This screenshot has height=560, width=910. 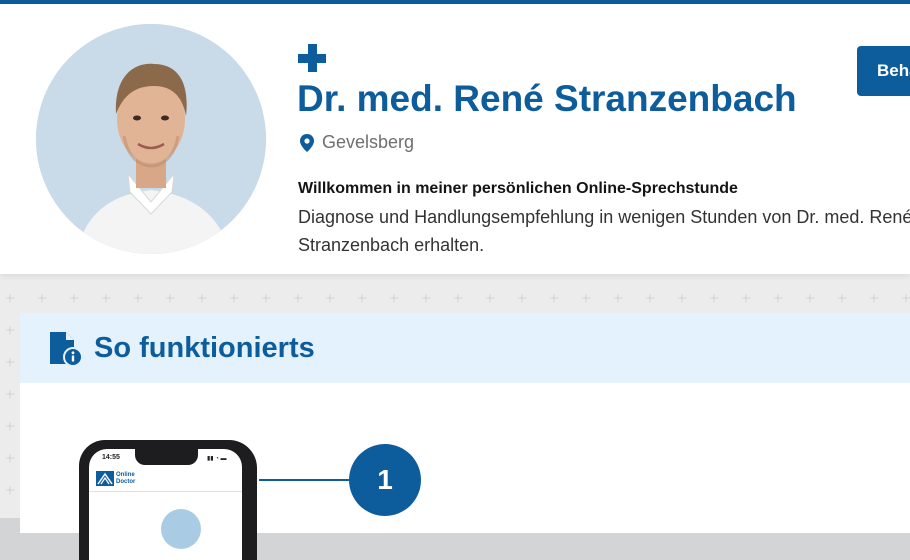 I want to click on logo-mark-icon, so click(x=105, y=478).